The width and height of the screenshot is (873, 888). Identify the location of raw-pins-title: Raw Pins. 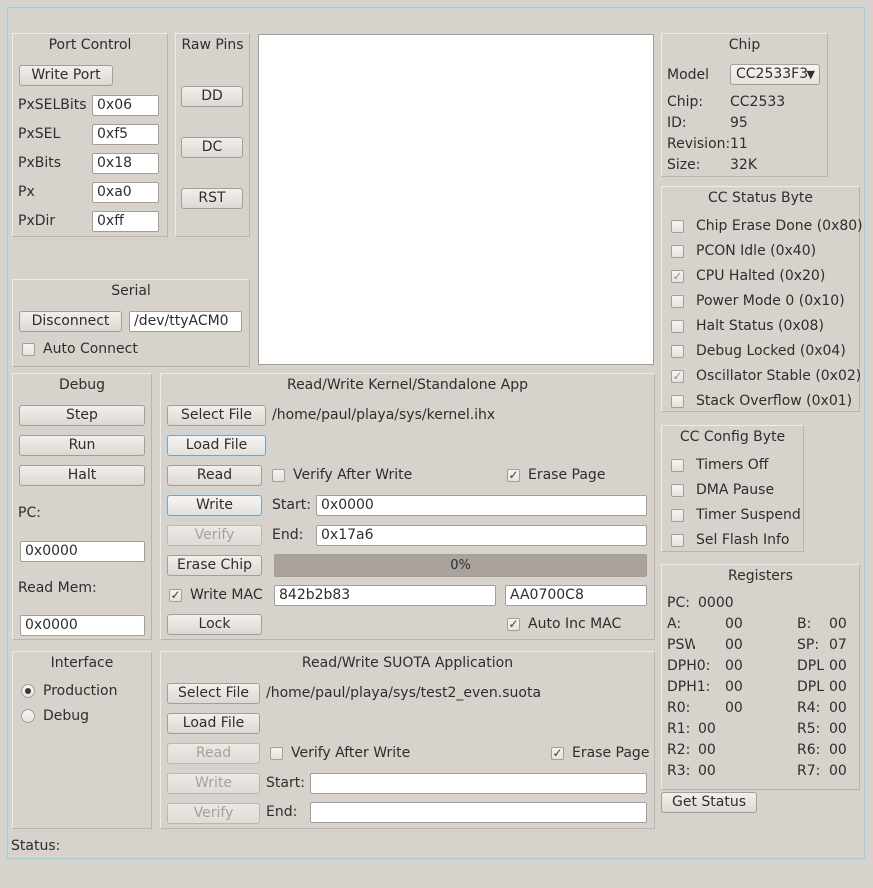
(212, 45).